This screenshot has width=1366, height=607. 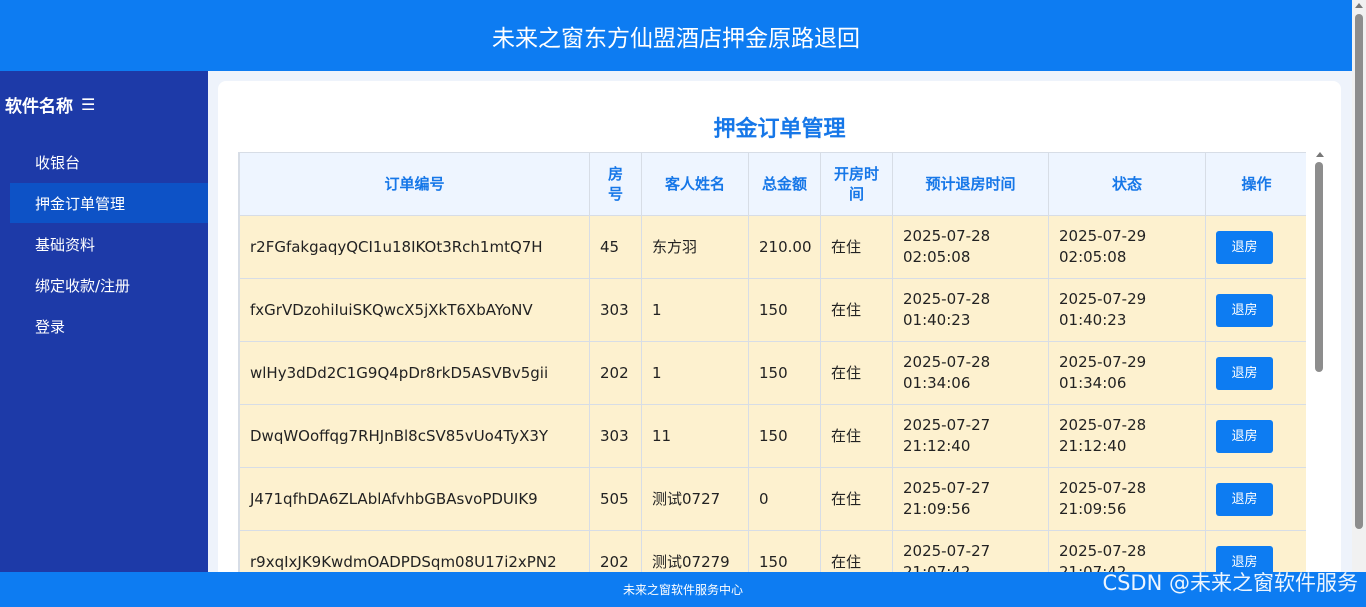 What do you see at coordinates (615, 499) in the screenshot?
I see `room-cell: 505` at bounding box center [615, 499].